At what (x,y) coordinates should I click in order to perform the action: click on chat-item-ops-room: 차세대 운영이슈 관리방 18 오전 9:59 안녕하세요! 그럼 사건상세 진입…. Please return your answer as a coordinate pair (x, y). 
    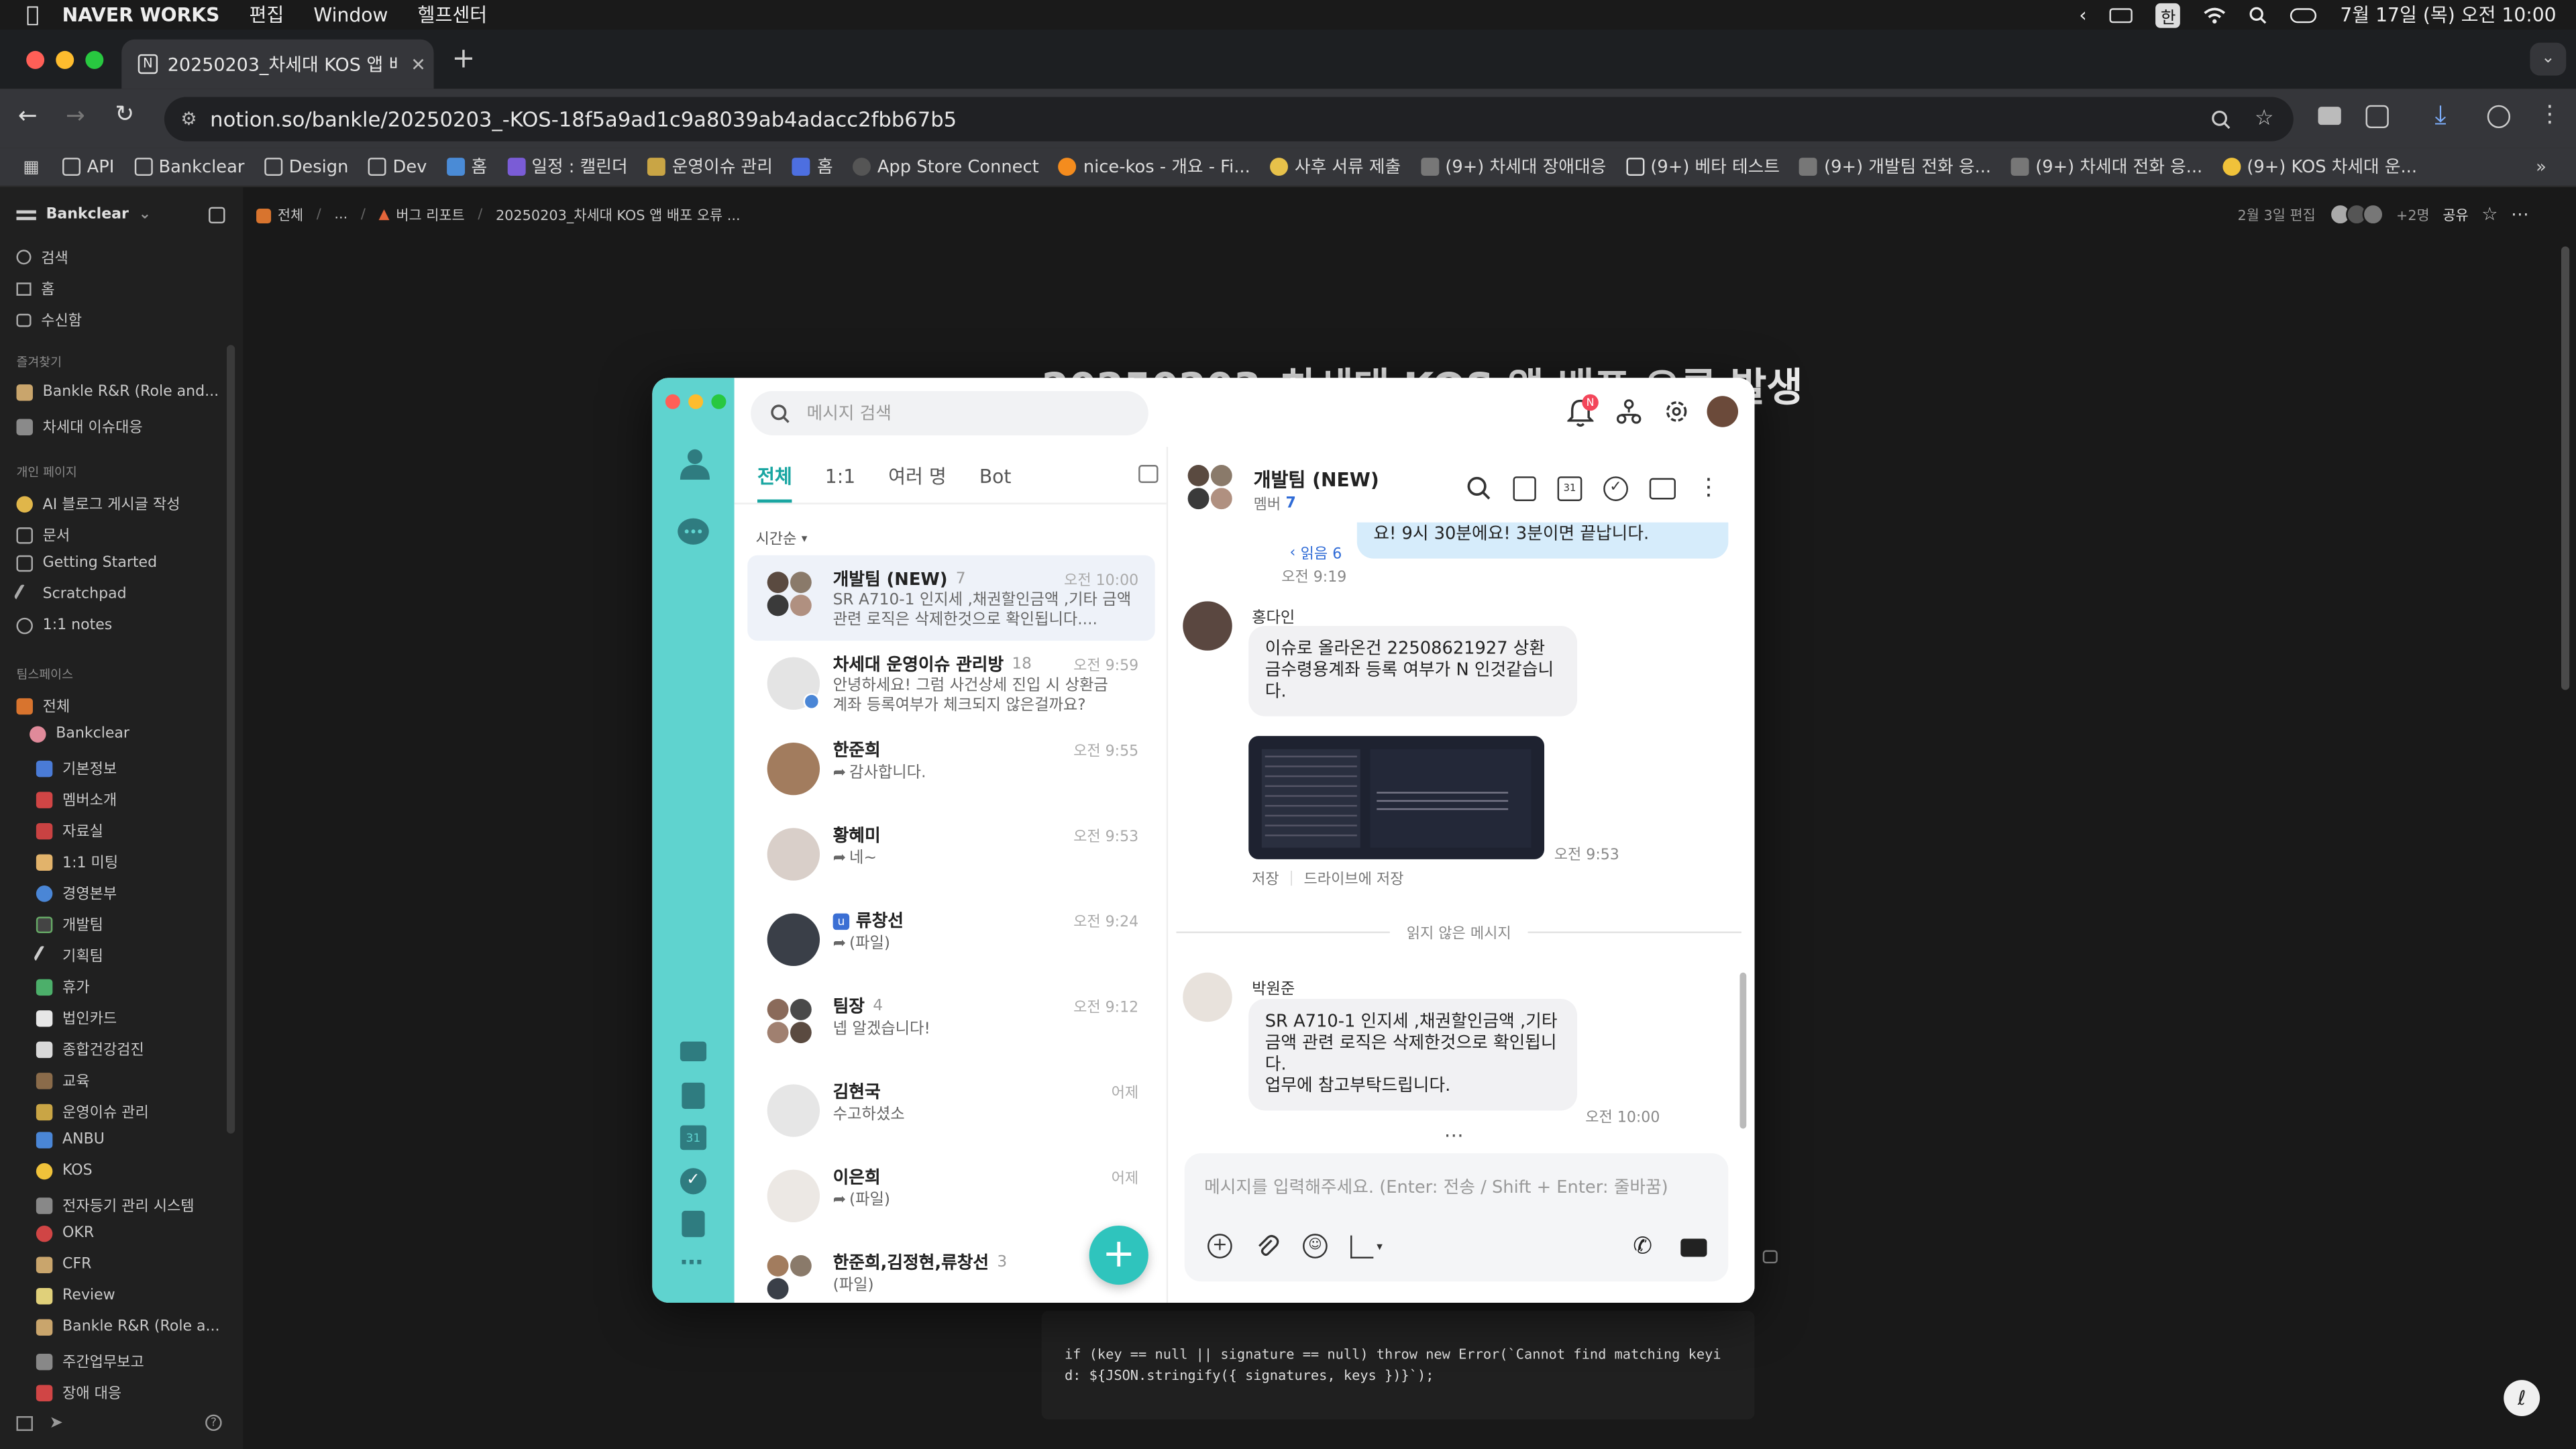
    Looking at the image, I should click on (951, 683).